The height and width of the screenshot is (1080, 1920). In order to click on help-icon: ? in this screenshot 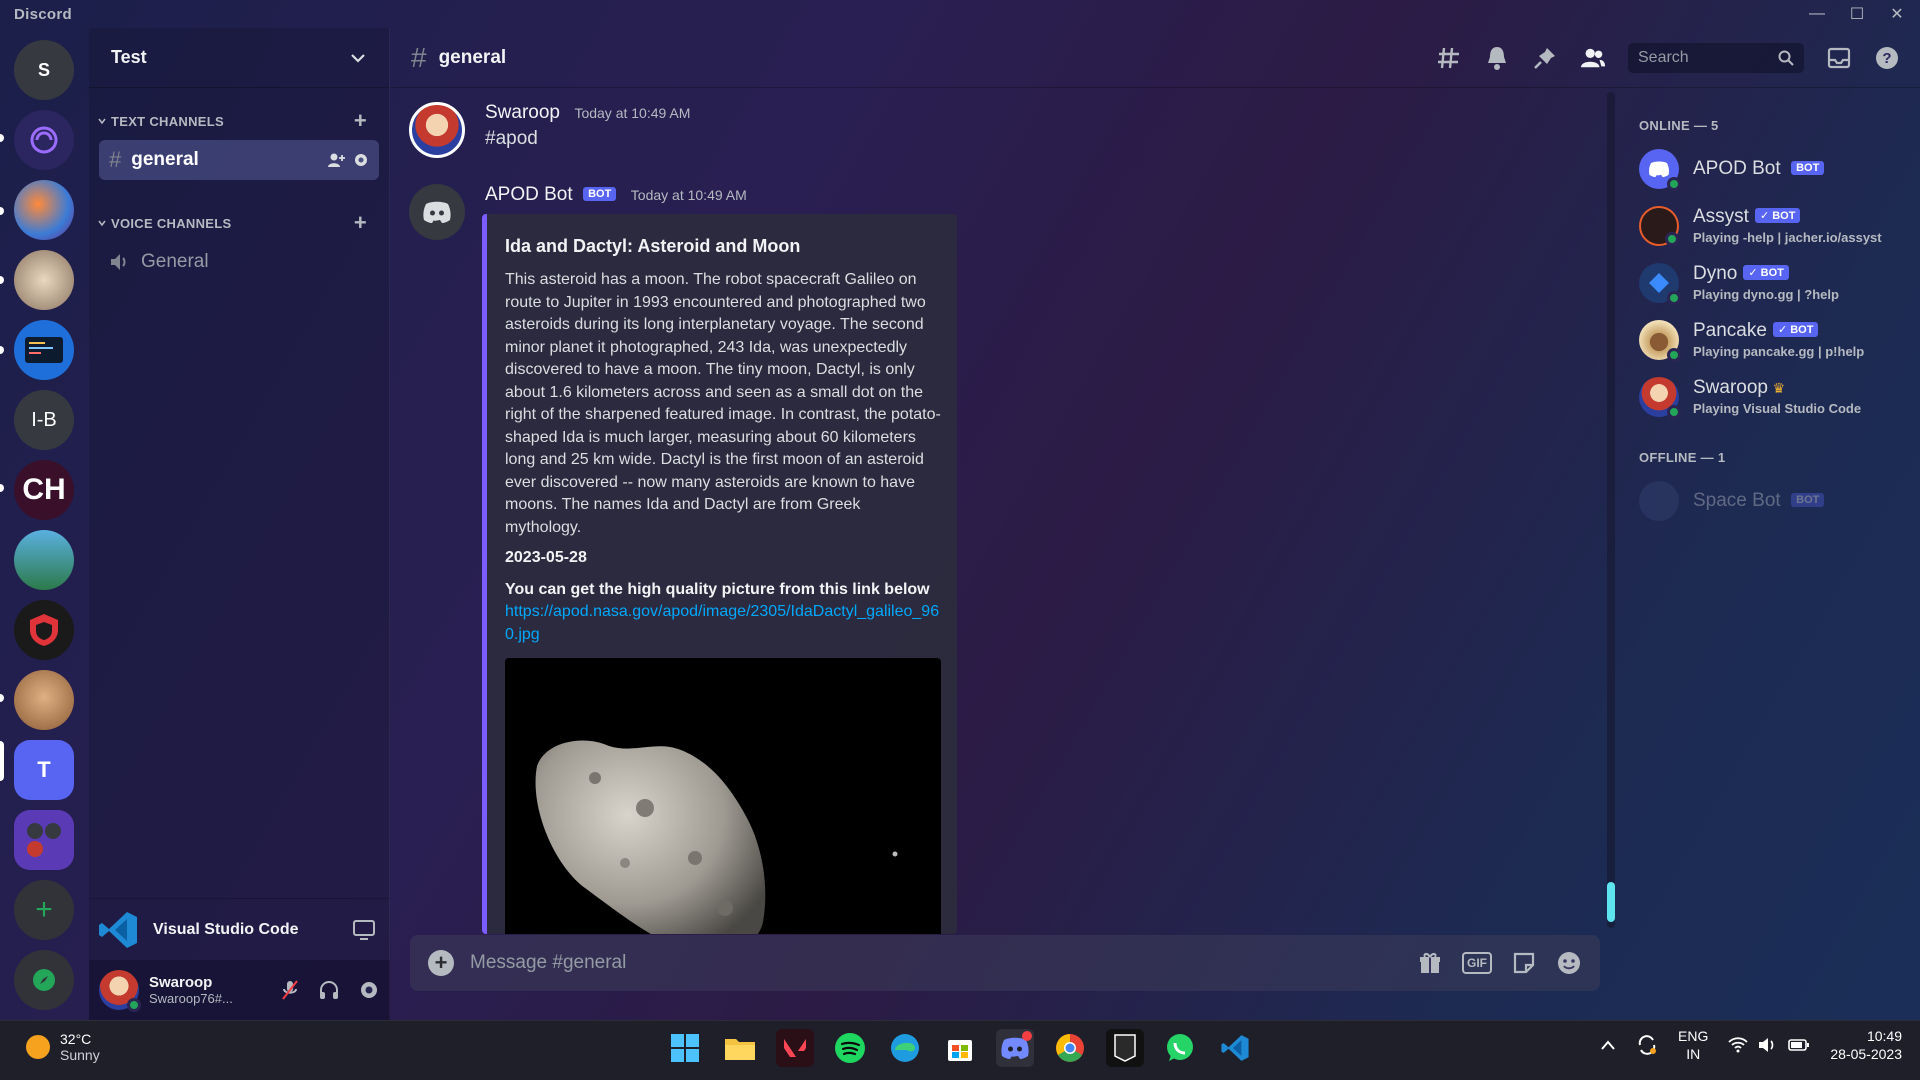, I will do `click(1887, 58)`.